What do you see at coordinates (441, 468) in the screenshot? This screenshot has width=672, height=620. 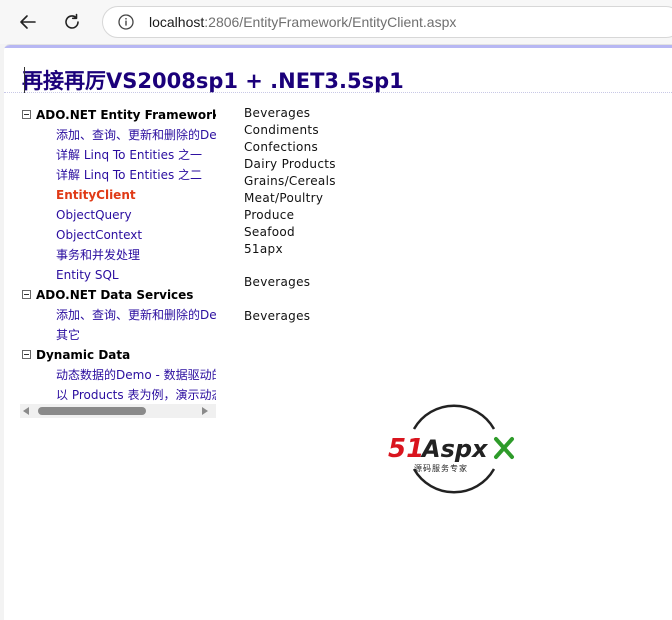 I see `logo-subtitle: 源码服务专家` at bounding box center [441, 468].